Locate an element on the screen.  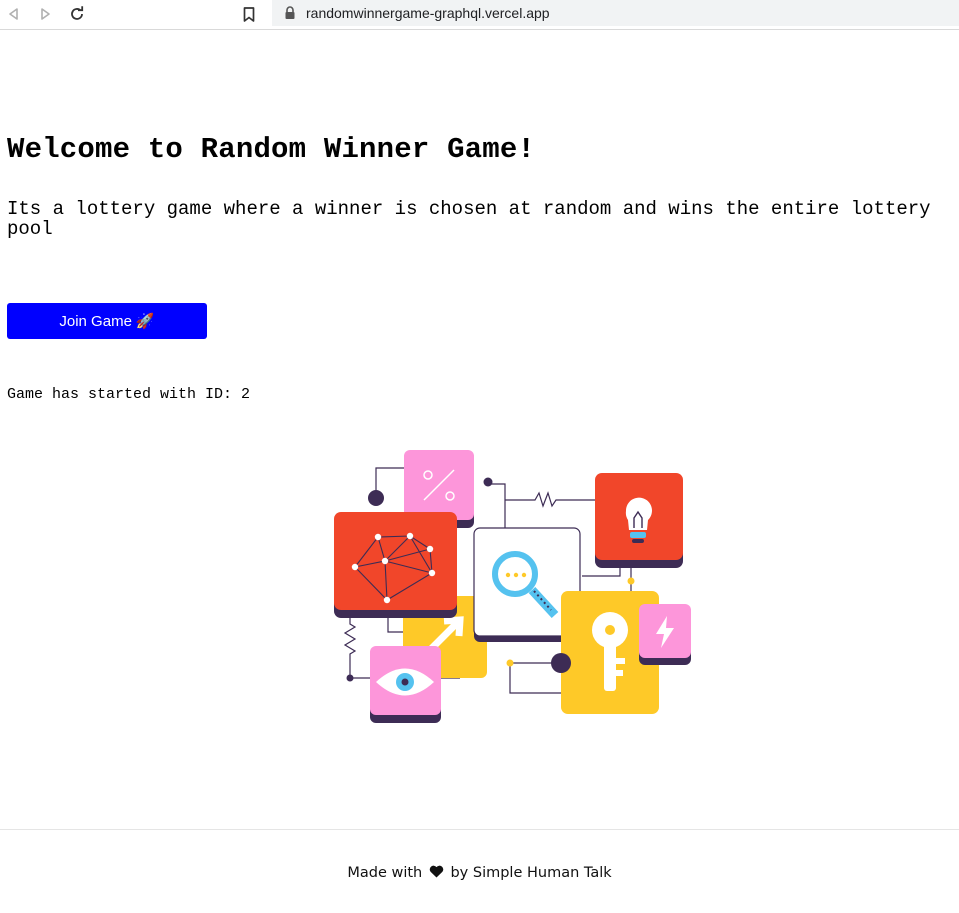
footer: Made with by Simple Human Talk is located at coordinates (479, 871).